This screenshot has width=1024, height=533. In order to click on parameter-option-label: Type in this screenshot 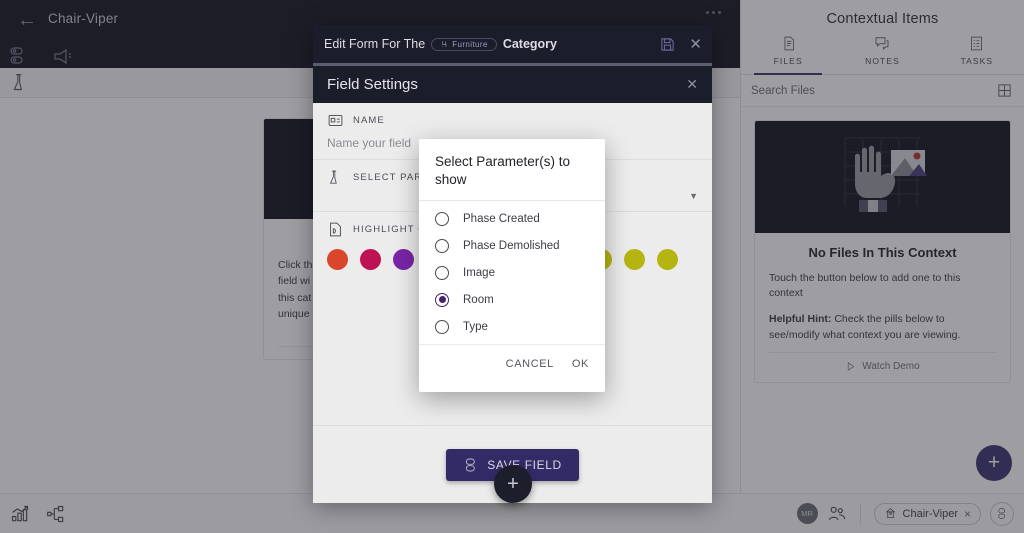, I will do `click(475, 326)`.